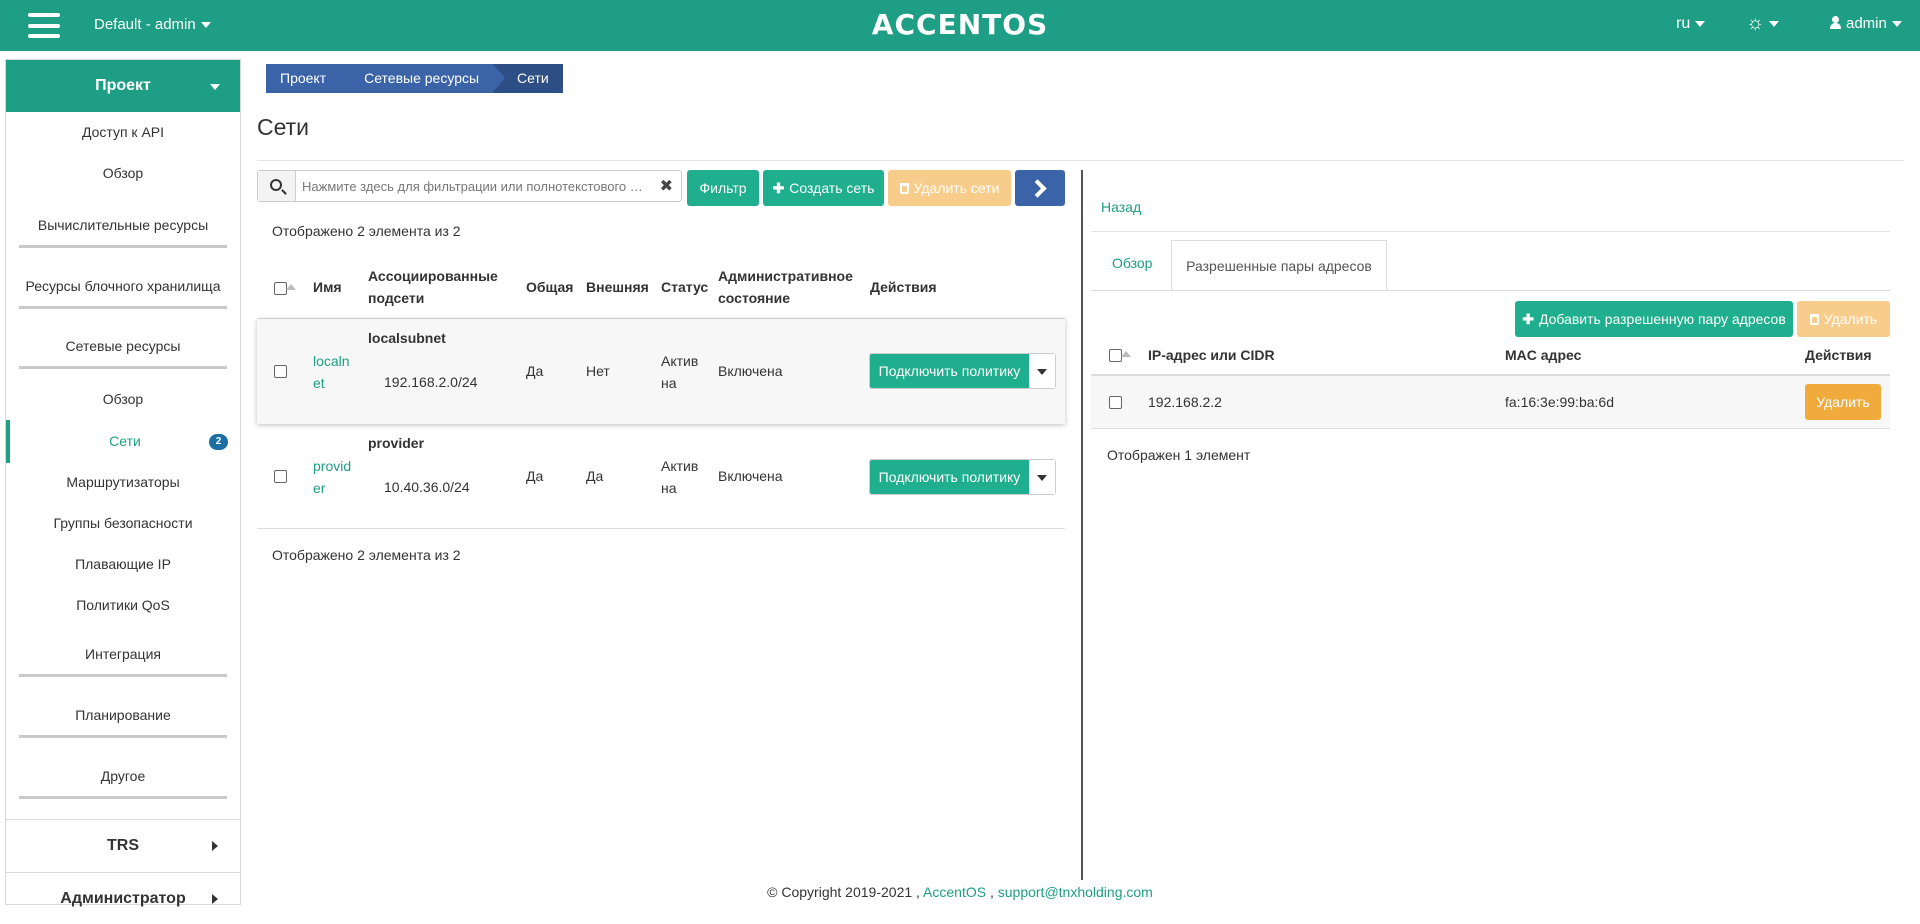  I want to click on col-subnets: Ассоциированные подсети, so click(433, 287).